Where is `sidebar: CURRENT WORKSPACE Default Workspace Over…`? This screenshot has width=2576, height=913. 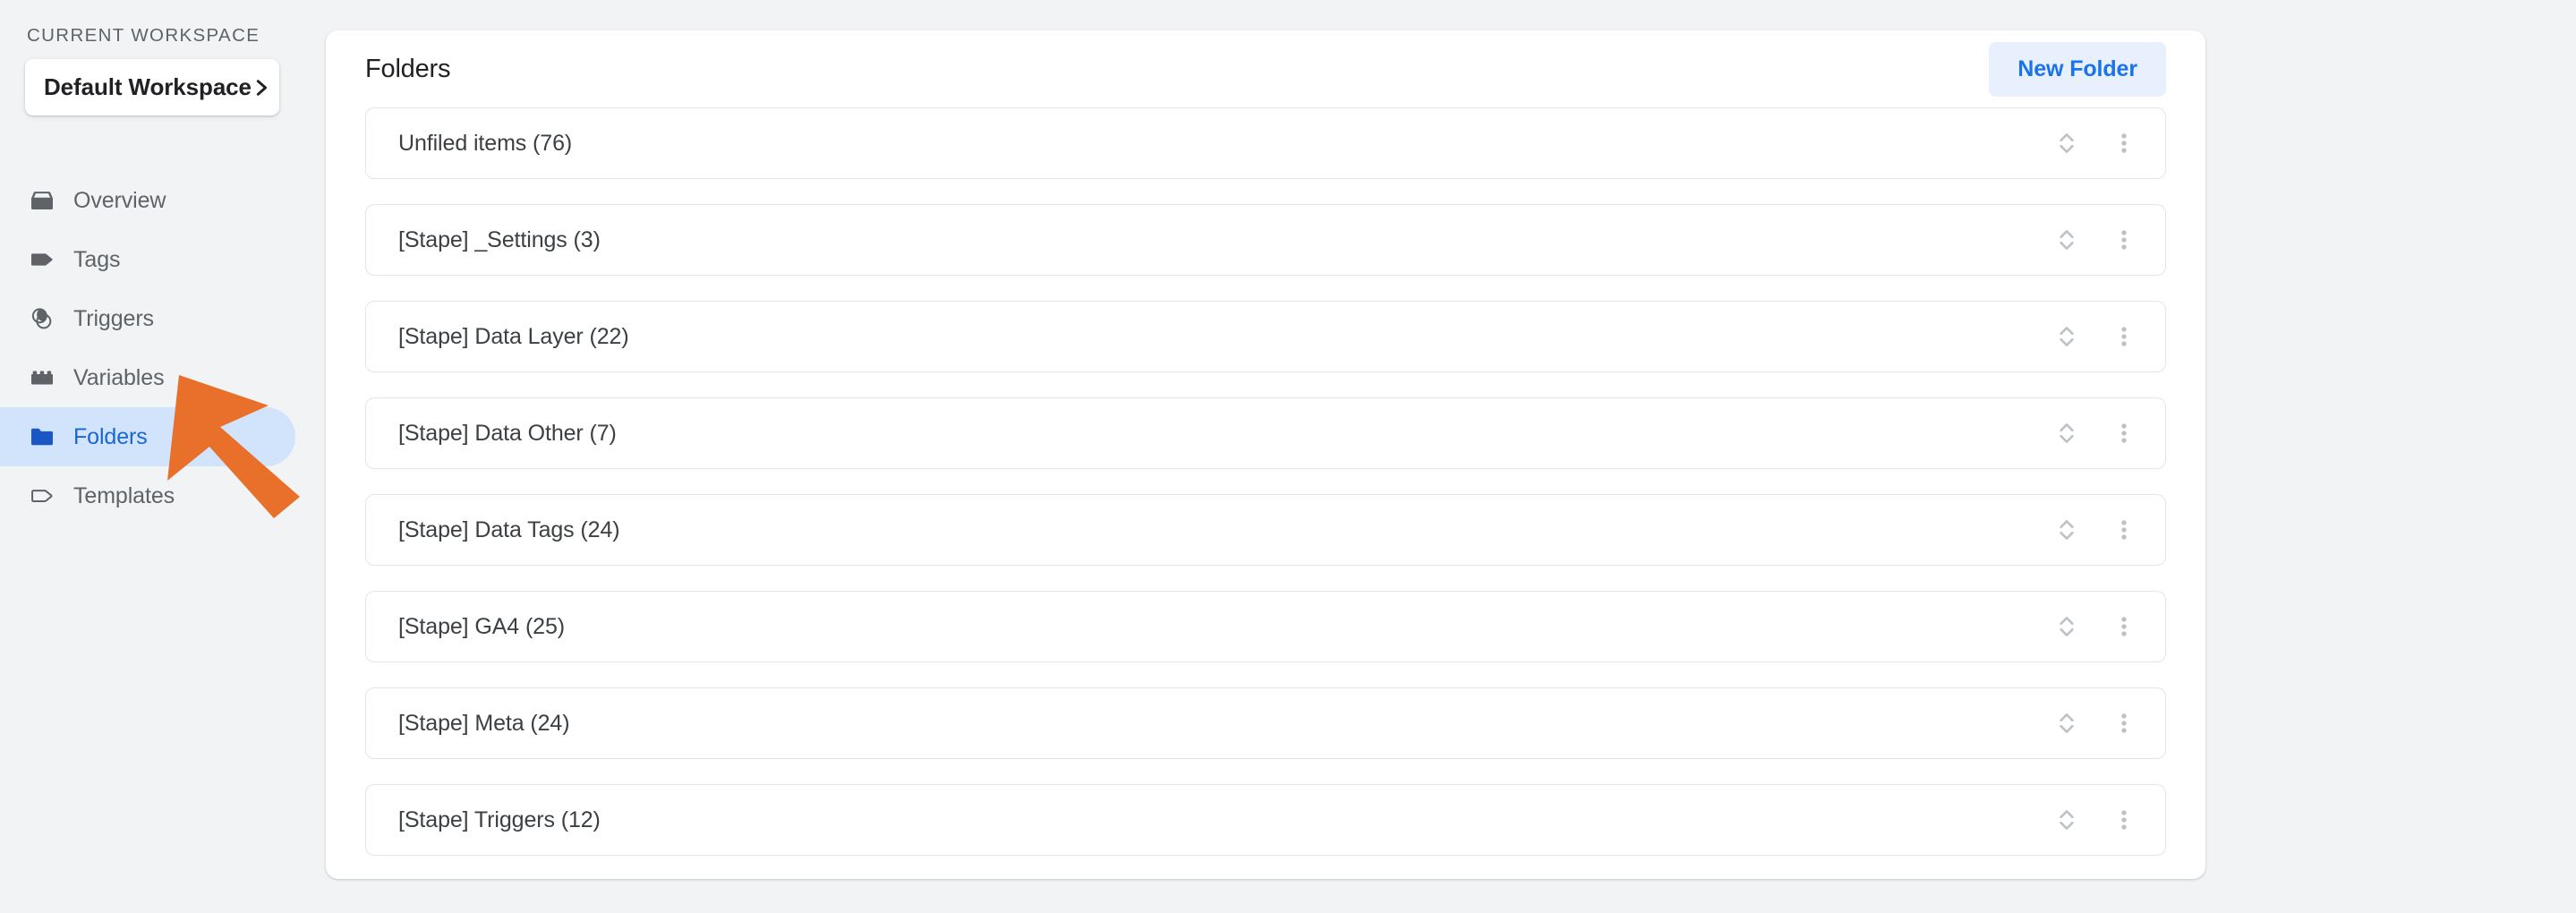 sidebar: CURRENT WORKSPACE Default Workspace Over… is located at coordinates (152, 457).